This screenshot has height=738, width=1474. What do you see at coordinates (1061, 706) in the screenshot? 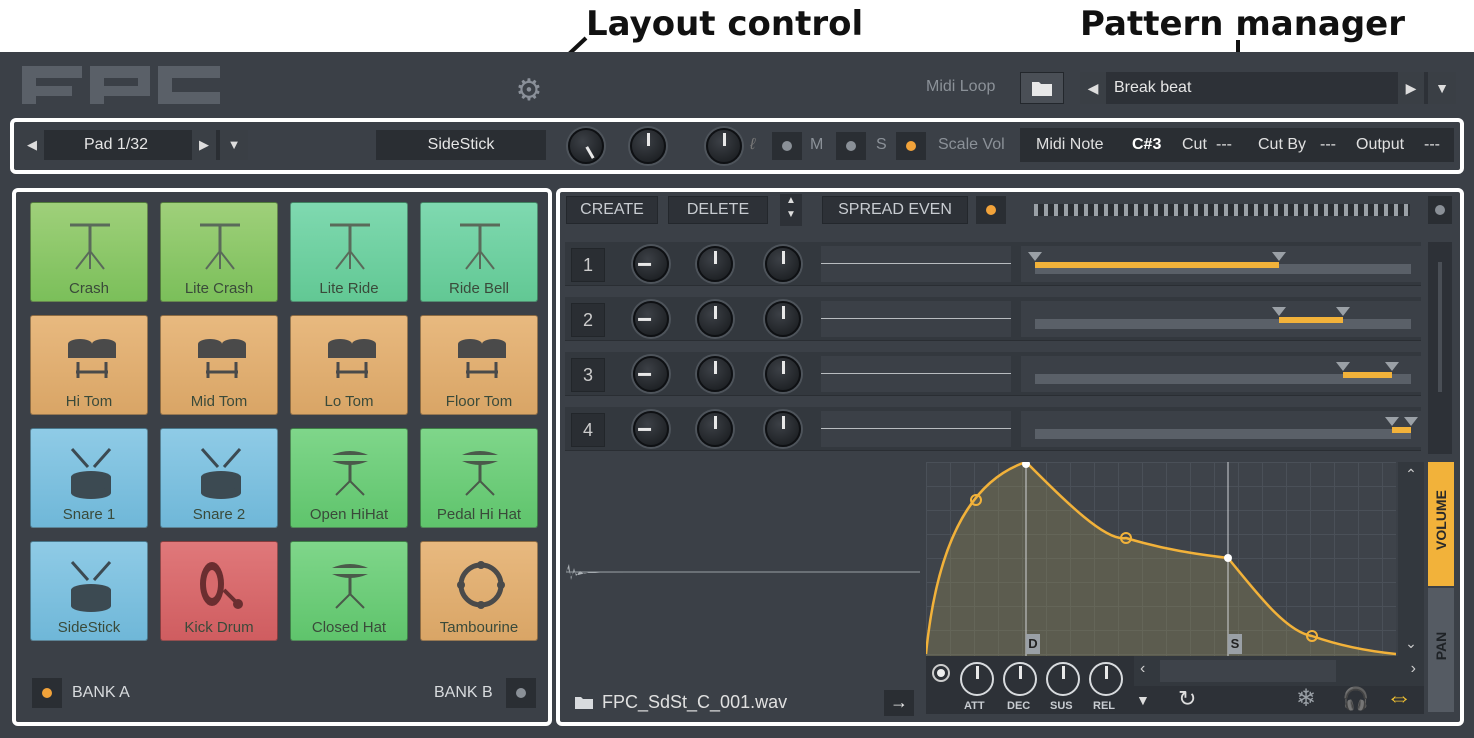
I see `adsr-label: SUS` at bounding box center [1061, 706].